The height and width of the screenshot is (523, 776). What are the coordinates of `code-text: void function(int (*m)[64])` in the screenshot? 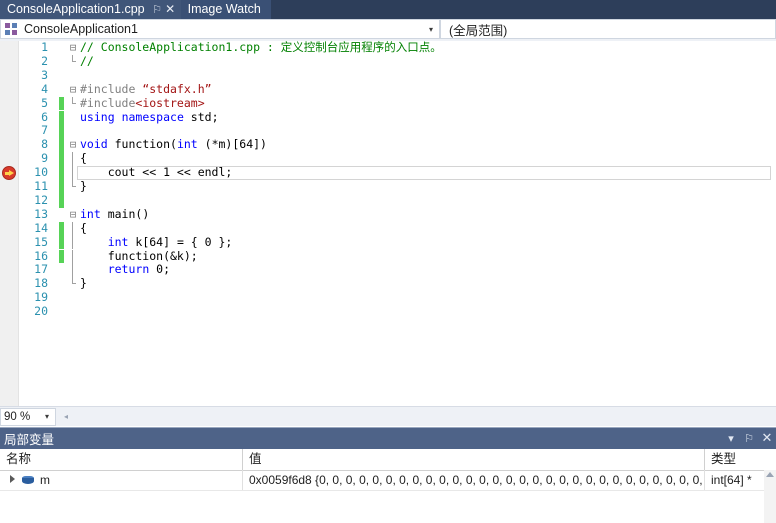 It's located at (173, 144).